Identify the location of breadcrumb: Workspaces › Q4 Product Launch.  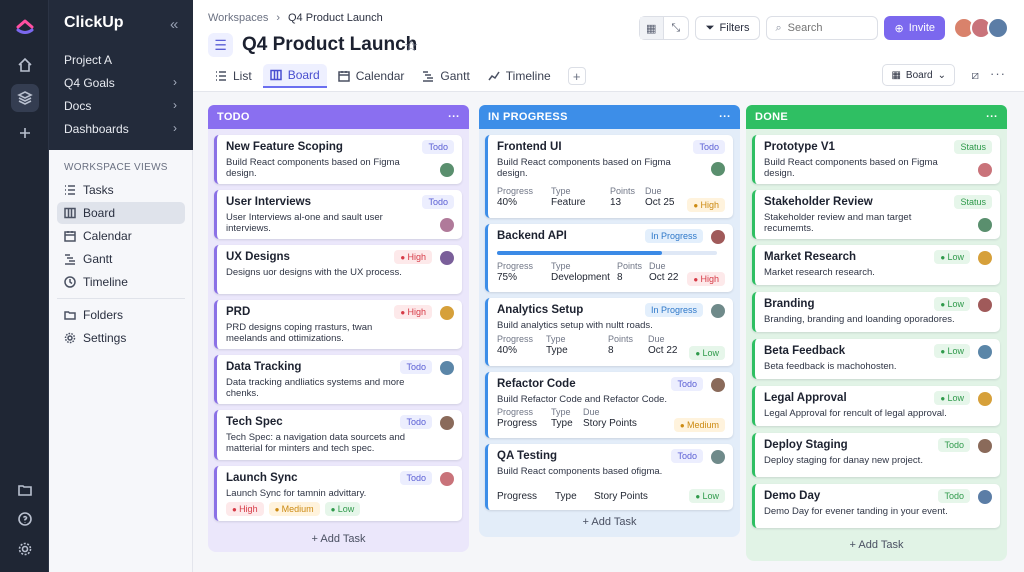
(295, 18).